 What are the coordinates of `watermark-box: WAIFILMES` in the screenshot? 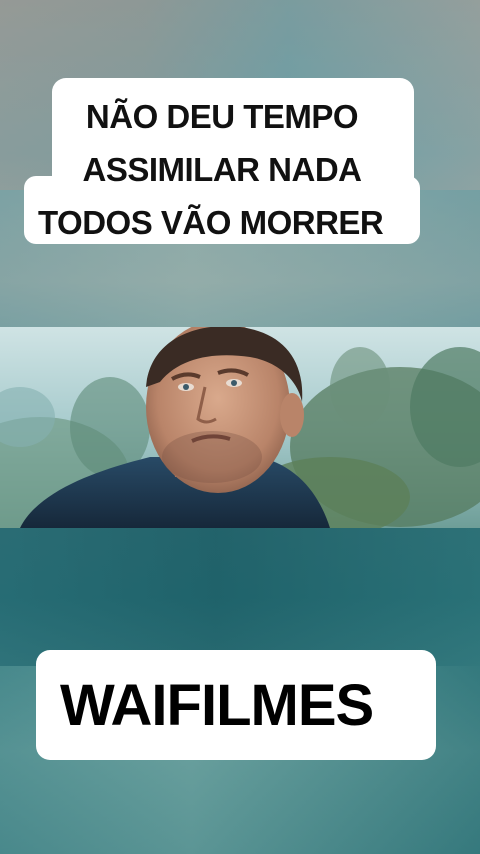 It's located at (236, 705).